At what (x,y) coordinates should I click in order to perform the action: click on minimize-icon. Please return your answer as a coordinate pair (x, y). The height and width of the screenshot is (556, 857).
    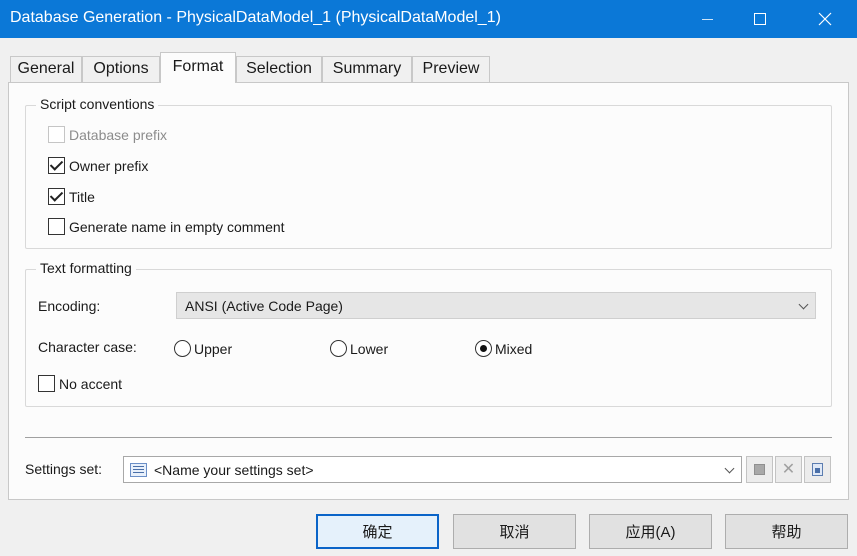
    Looking at the image, I should click on (707, 19).